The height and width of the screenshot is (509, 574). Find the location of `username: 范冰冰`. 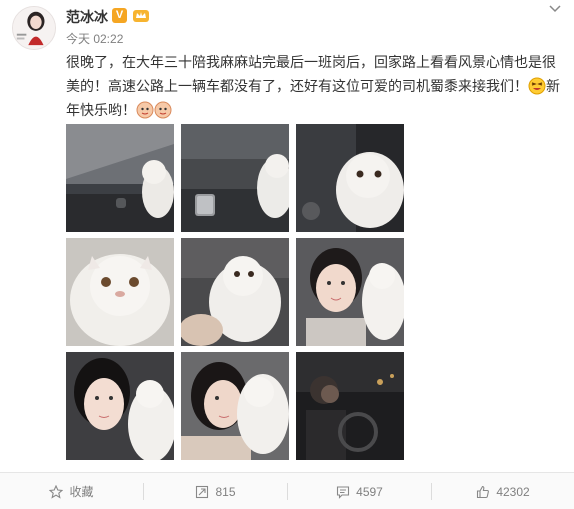

username: 范冰冰 is located at coordinates (87, 17).